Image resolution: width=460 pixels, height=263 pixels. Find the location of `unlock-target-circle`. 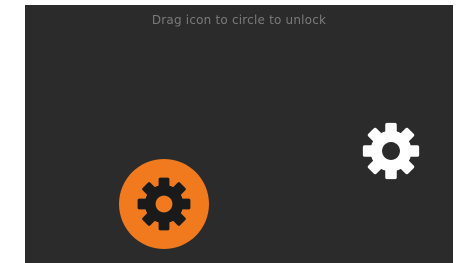

unlock-target-circle is located at coordinates (164, 204).